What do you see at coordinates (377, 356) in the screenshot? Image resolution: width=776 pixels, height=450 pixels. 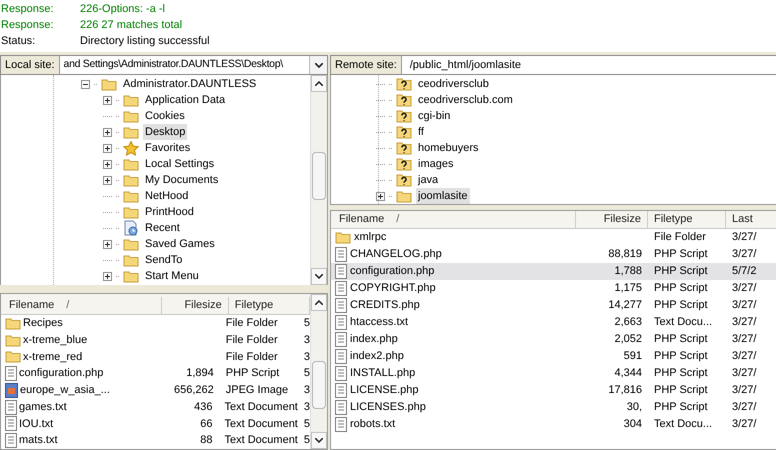 I see `file-name: index2.php` at bounding box center [377, 356].